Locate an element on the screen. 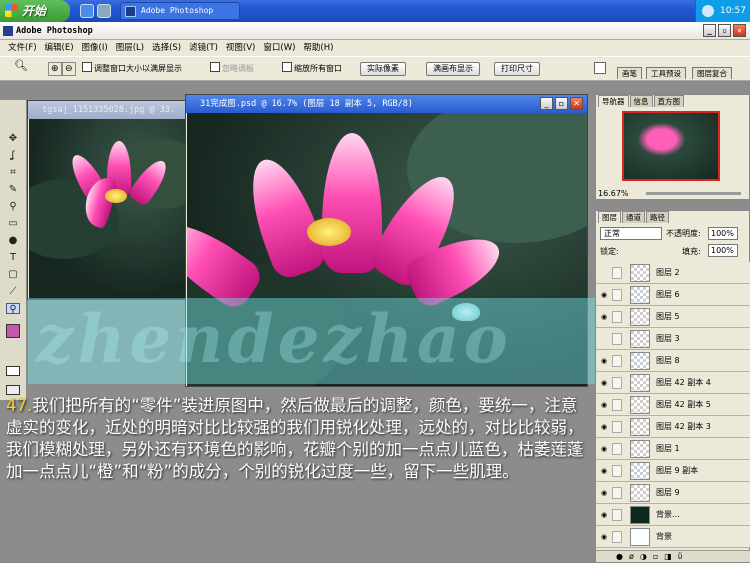 The height and width of the screenshot is (563, 750). menu-layer: 图层(L) is located at coordinates (130, 48).